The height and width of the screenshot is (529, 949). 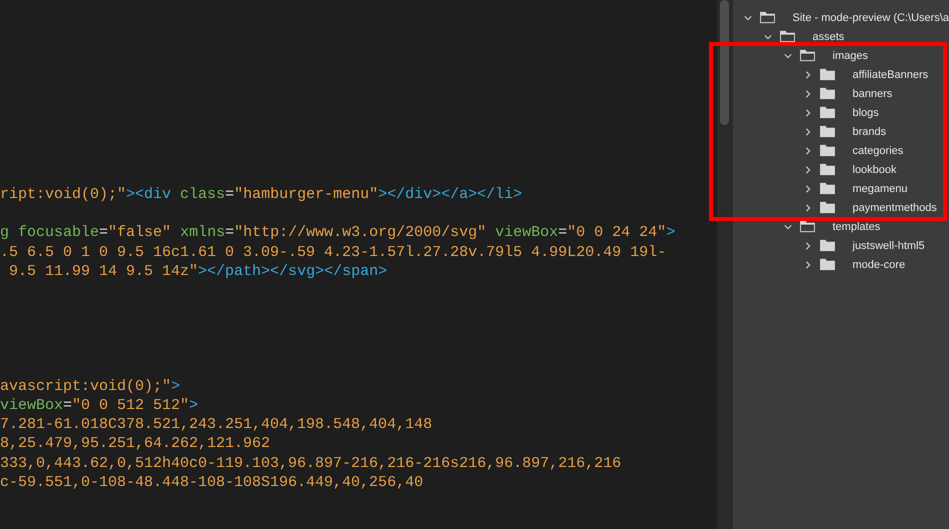 I want to click on folder-name: assets, so click(x=828, y=36).